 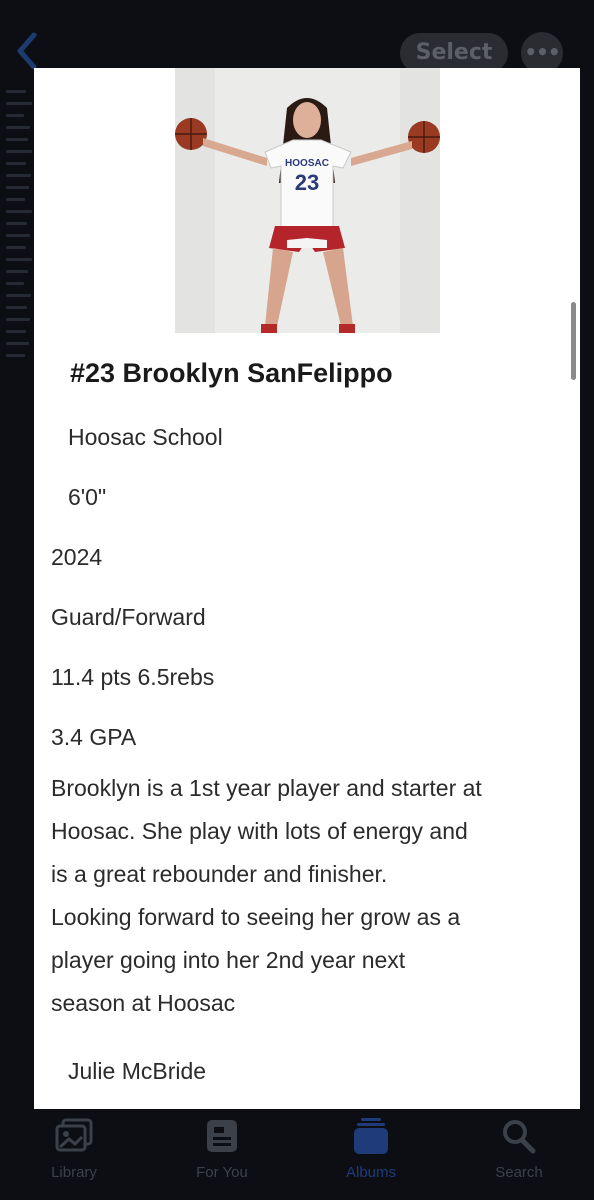 What do you see at coordinates (231, 373) in the screenshot?
I see `player-title: #23 Brooklyn SanFelippo` at bounding box center [231, 373].